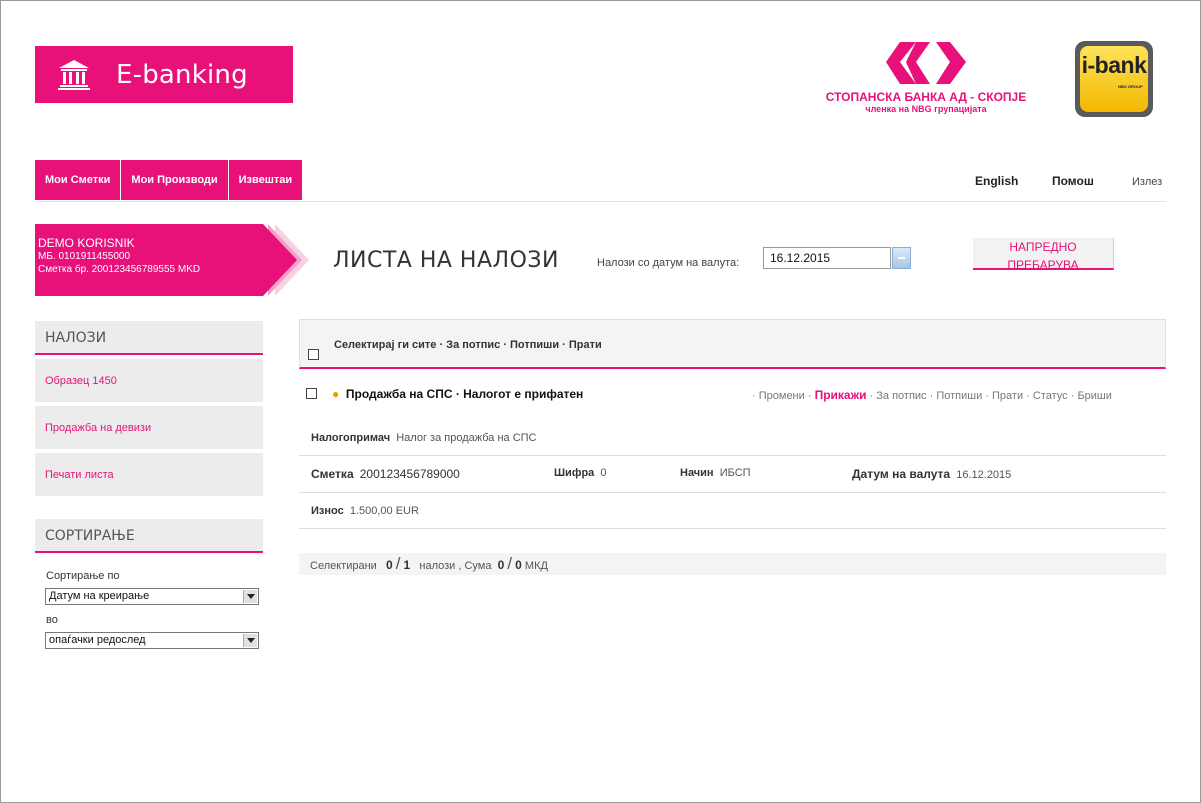 The height and width of the screenshot is (803, 1201). I want to click on method-field: Начин ИБСП, so click(715, 473).